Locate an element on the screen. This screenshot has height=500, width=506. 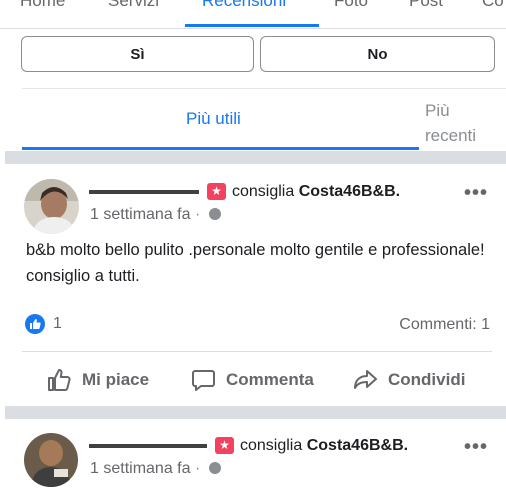
like-label: Mi piace is located at coordinates (116, 379).